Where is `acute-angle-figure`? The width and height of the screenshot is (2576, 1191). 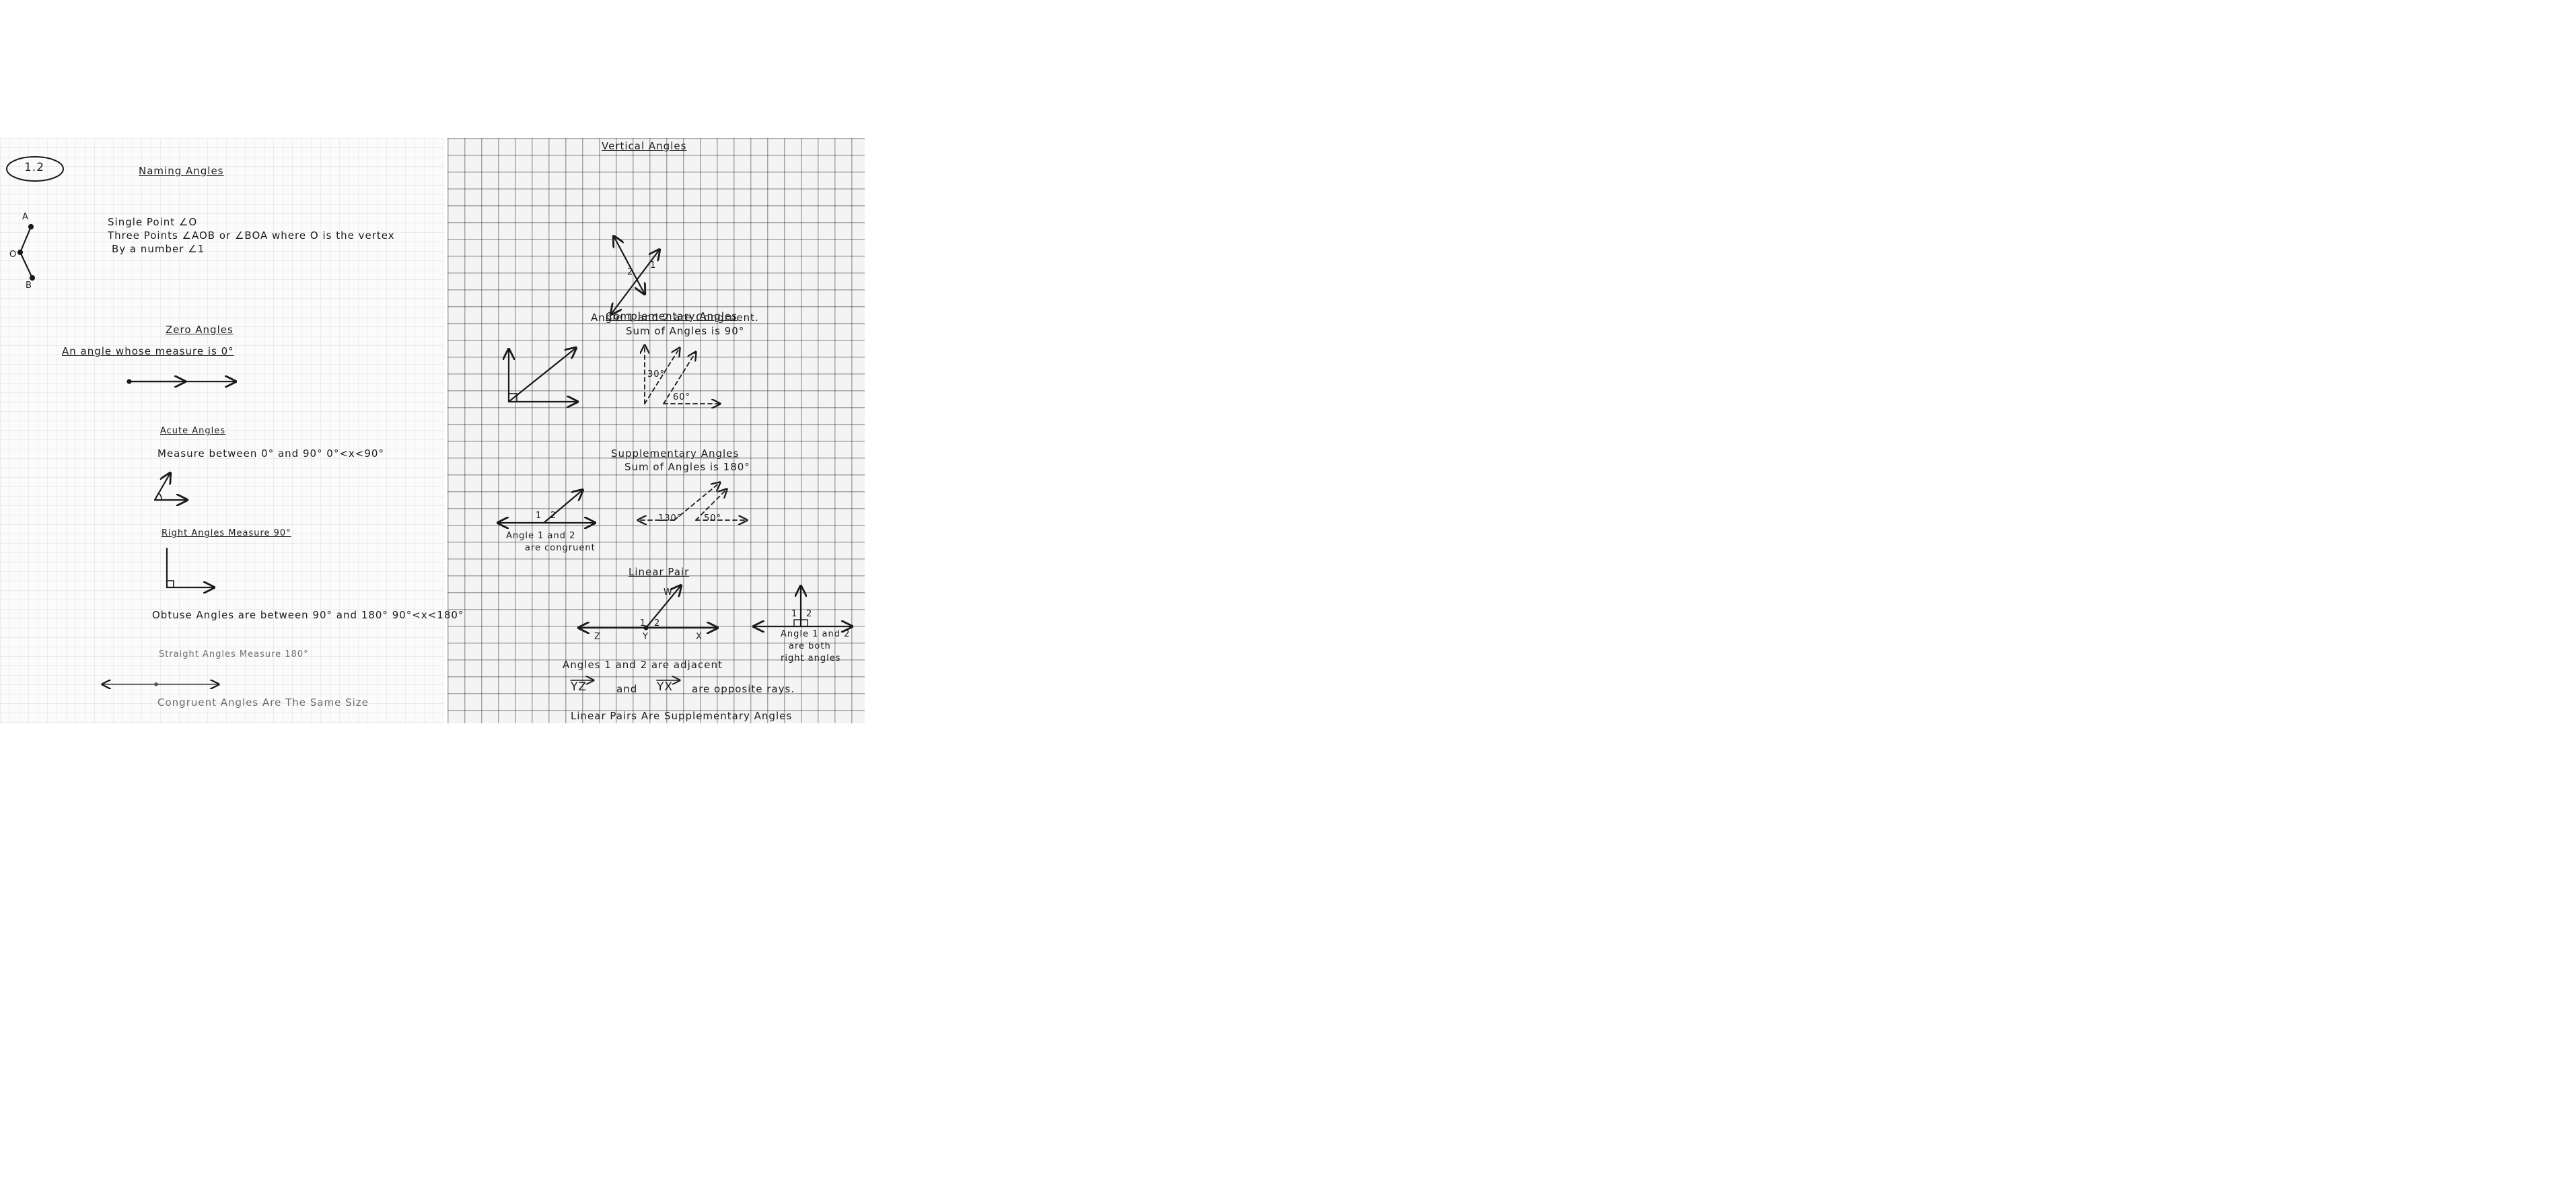 acute-angle-figure is located at coordinates (170, 487).